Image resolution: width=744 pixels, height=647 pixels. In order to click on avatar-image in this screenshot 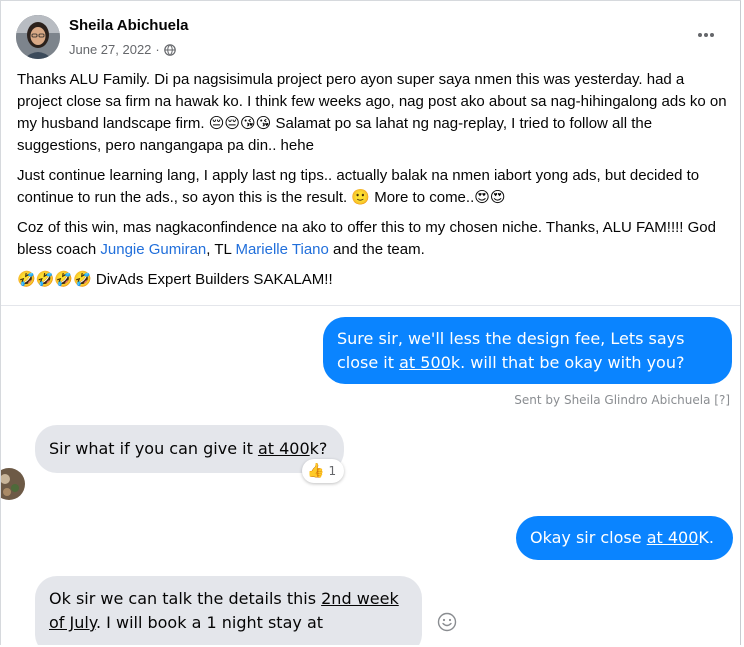, I will do `click(38, 37)`.